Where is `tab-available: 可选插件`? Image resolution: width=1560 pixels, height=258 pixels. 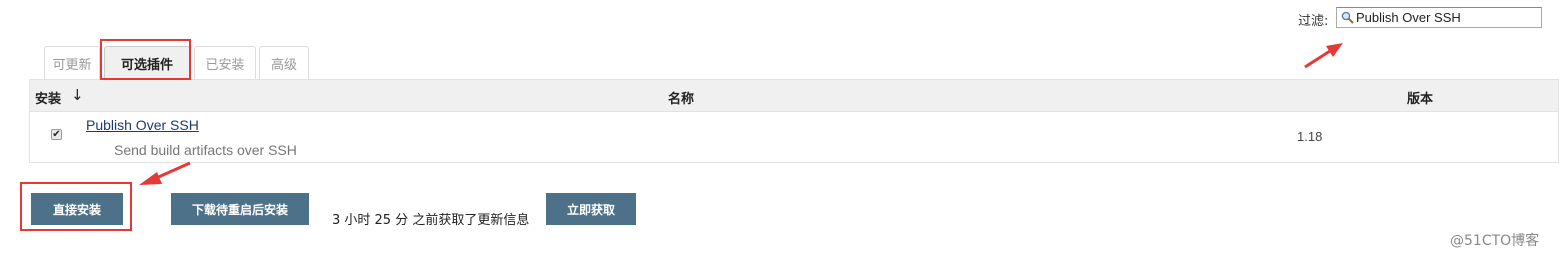
tab-available: 可选插件 is located at coordinates (147, 62).